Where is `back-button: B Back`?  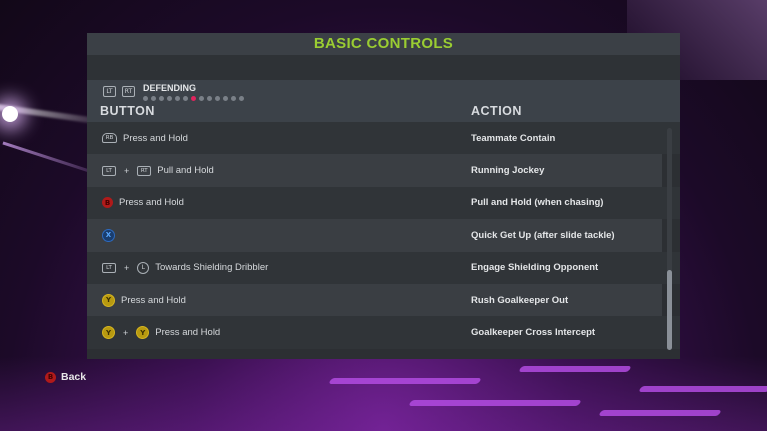
back-button: B Back is located at coordinates (65, 377).